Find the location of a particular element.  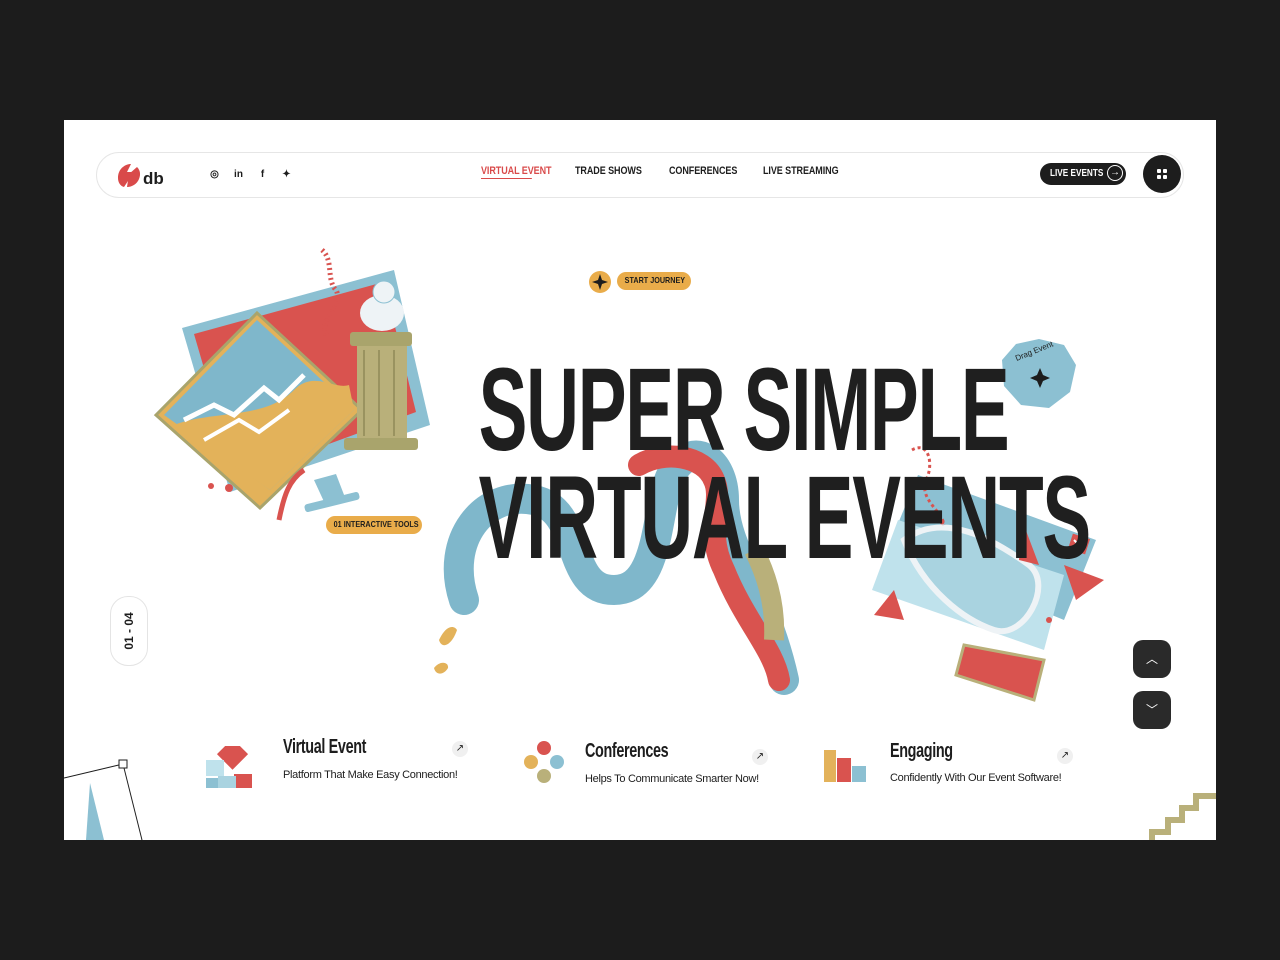

feature-subtitle: Confidently With Our Event Software! is located at coordinates (976, 778).